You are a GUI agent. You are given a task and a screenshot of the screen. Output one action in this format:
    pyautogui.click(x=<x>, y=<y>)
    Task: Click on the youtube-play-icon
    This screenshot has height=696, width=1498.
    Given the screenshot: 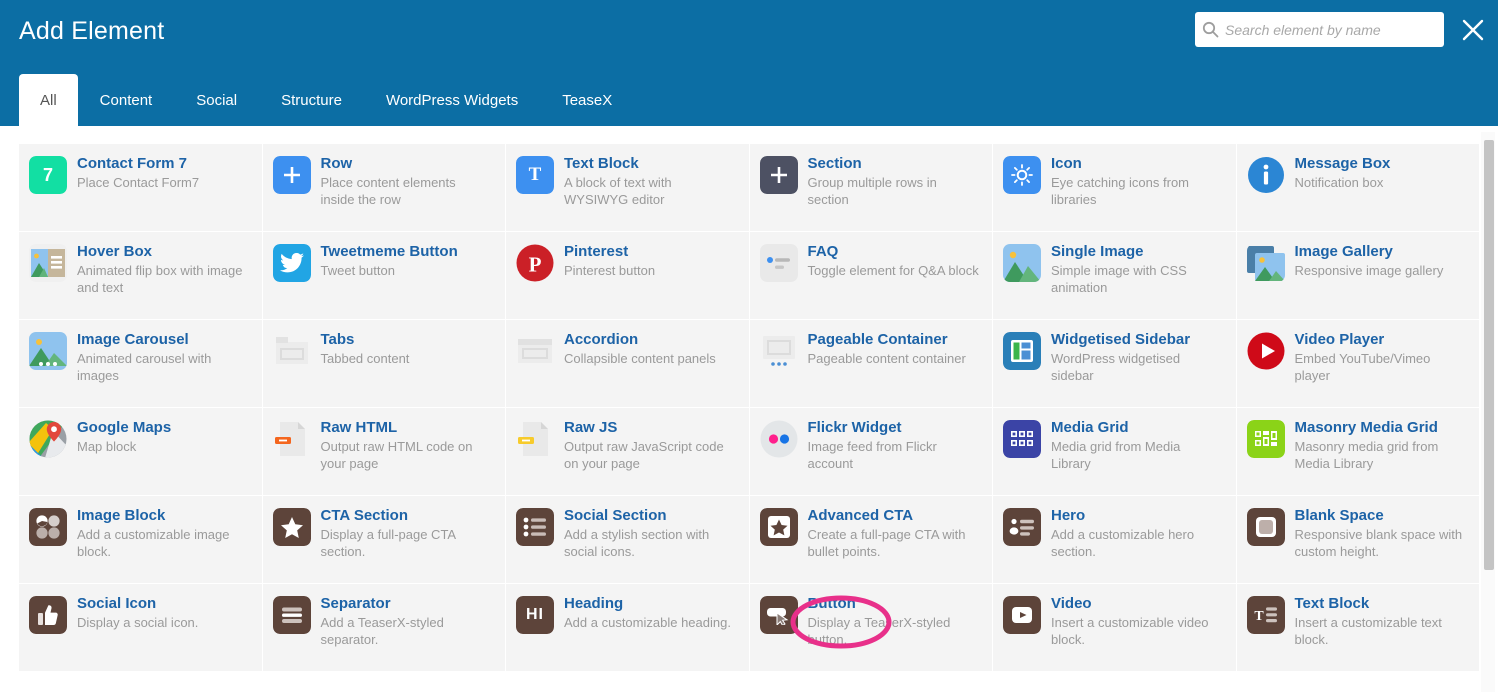 What is the action you would take?
    pyautogui.click(x=1266, y=351)
    